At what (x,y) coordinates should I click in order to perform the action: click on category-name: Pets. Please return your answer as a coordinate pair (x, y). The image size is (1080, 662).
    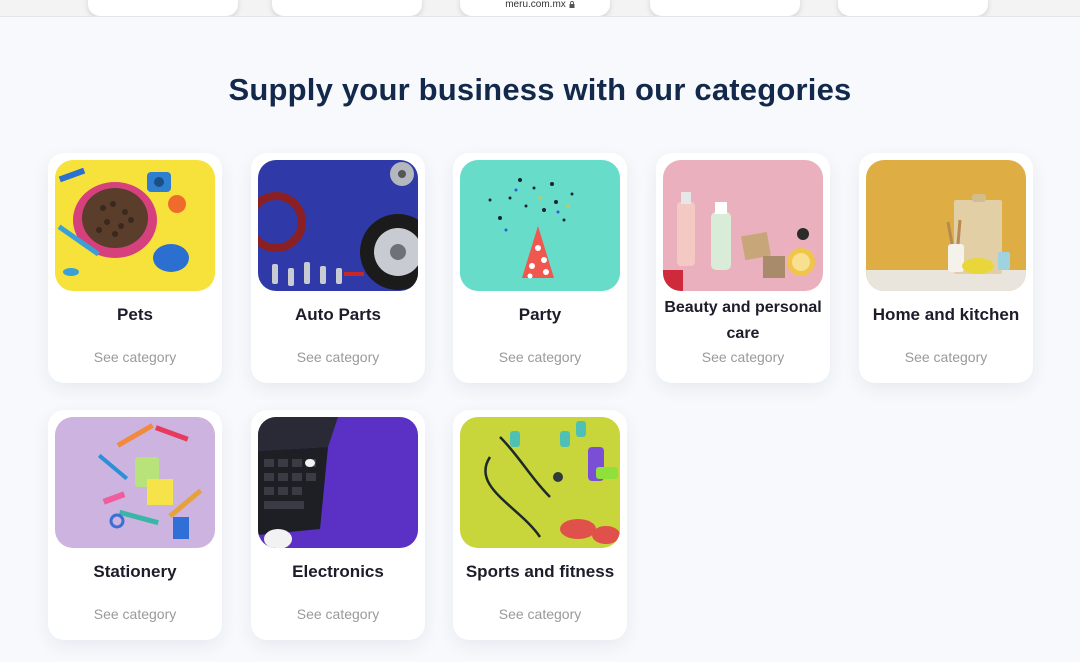
    Looking at the image, I should click on (135, 314).